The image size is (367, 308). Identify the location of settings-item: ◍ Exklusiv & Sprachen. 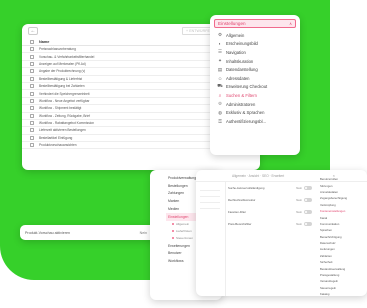
(255, 112).